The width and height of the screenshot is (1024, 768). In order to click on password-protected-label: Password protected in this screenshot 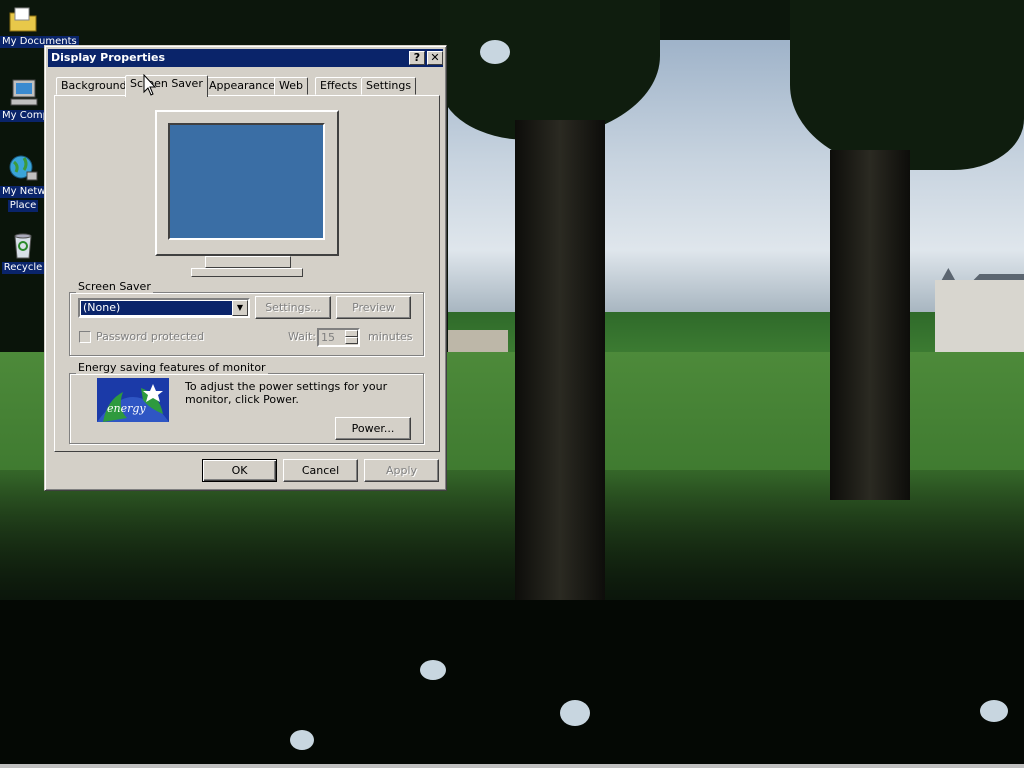, I will do `click(150, 336)`.